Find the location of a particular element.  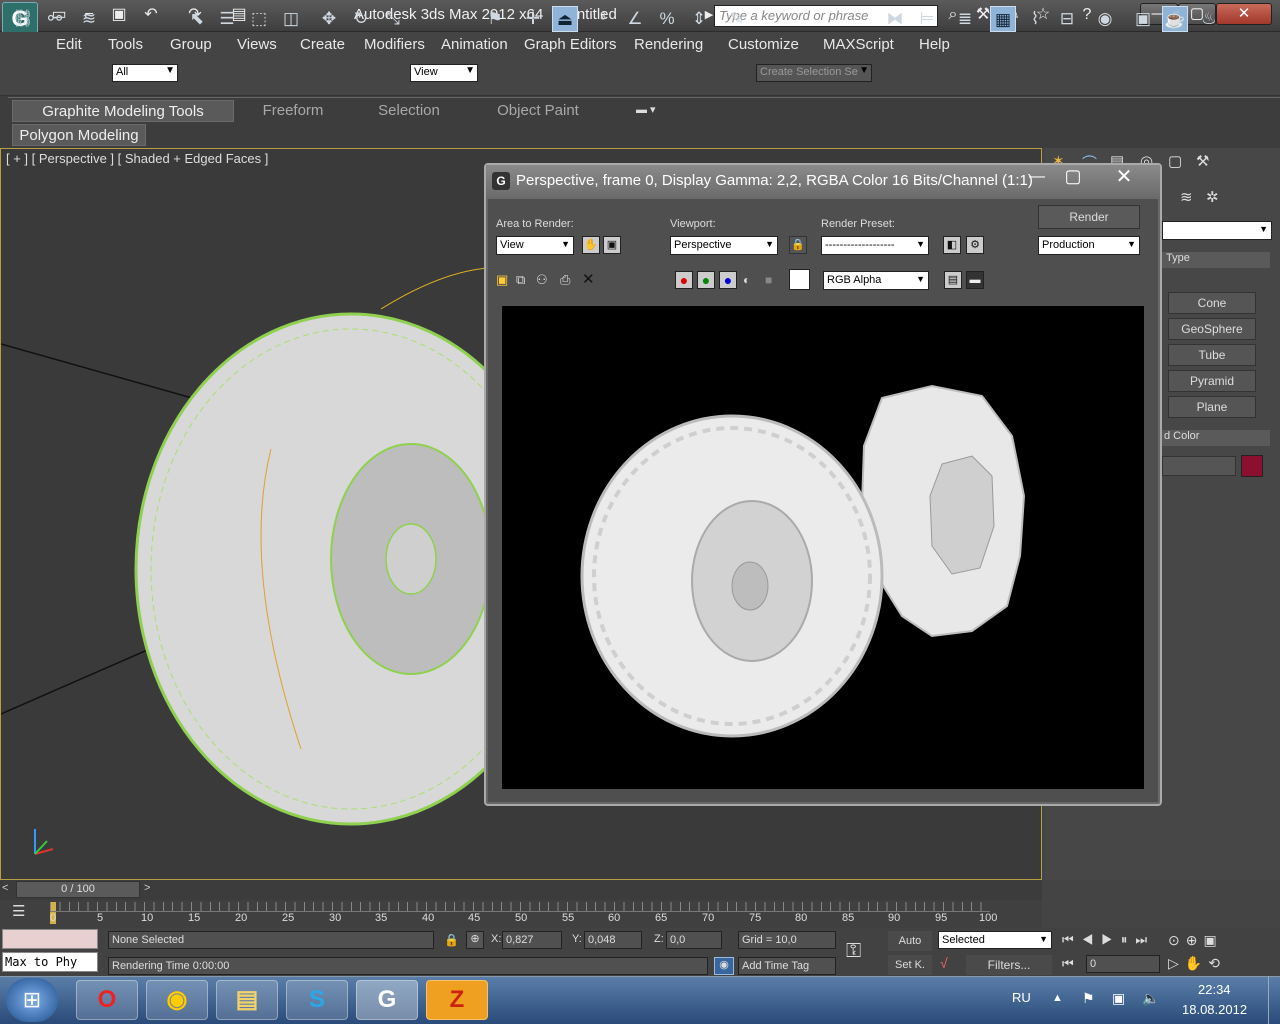

production-dropdown: Production ▼ is located at coordinates (1089, 245).